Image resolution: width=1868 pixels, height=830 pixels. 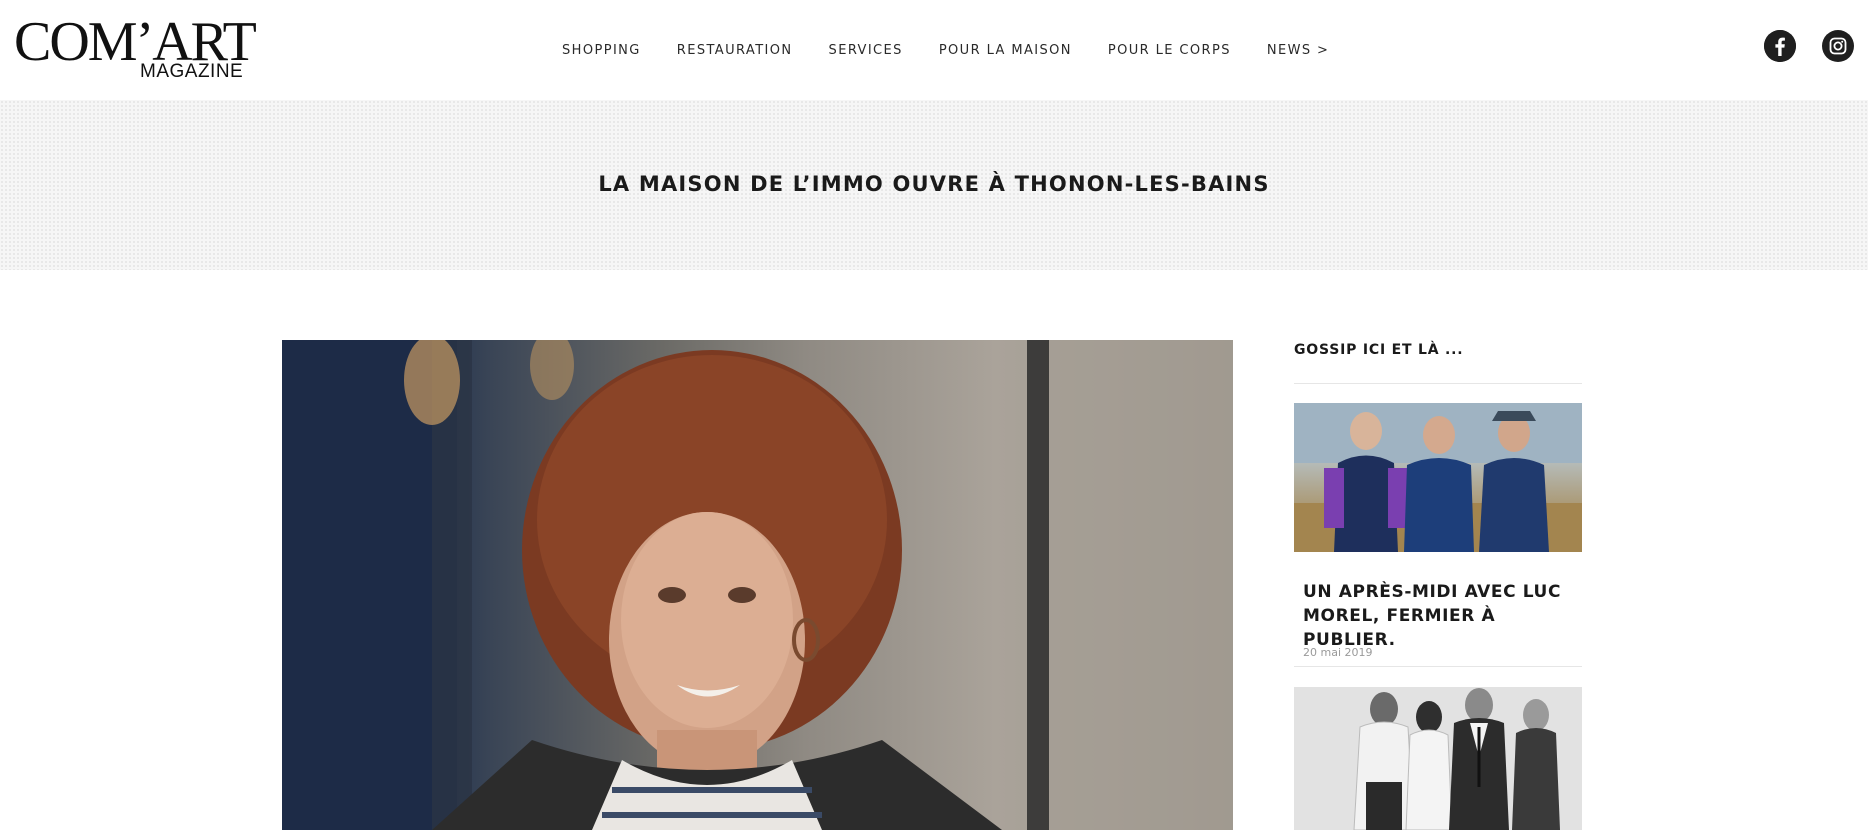 I want to click on sidebar-post-date: 20 mai 2019, so click(x=1338, y=652).